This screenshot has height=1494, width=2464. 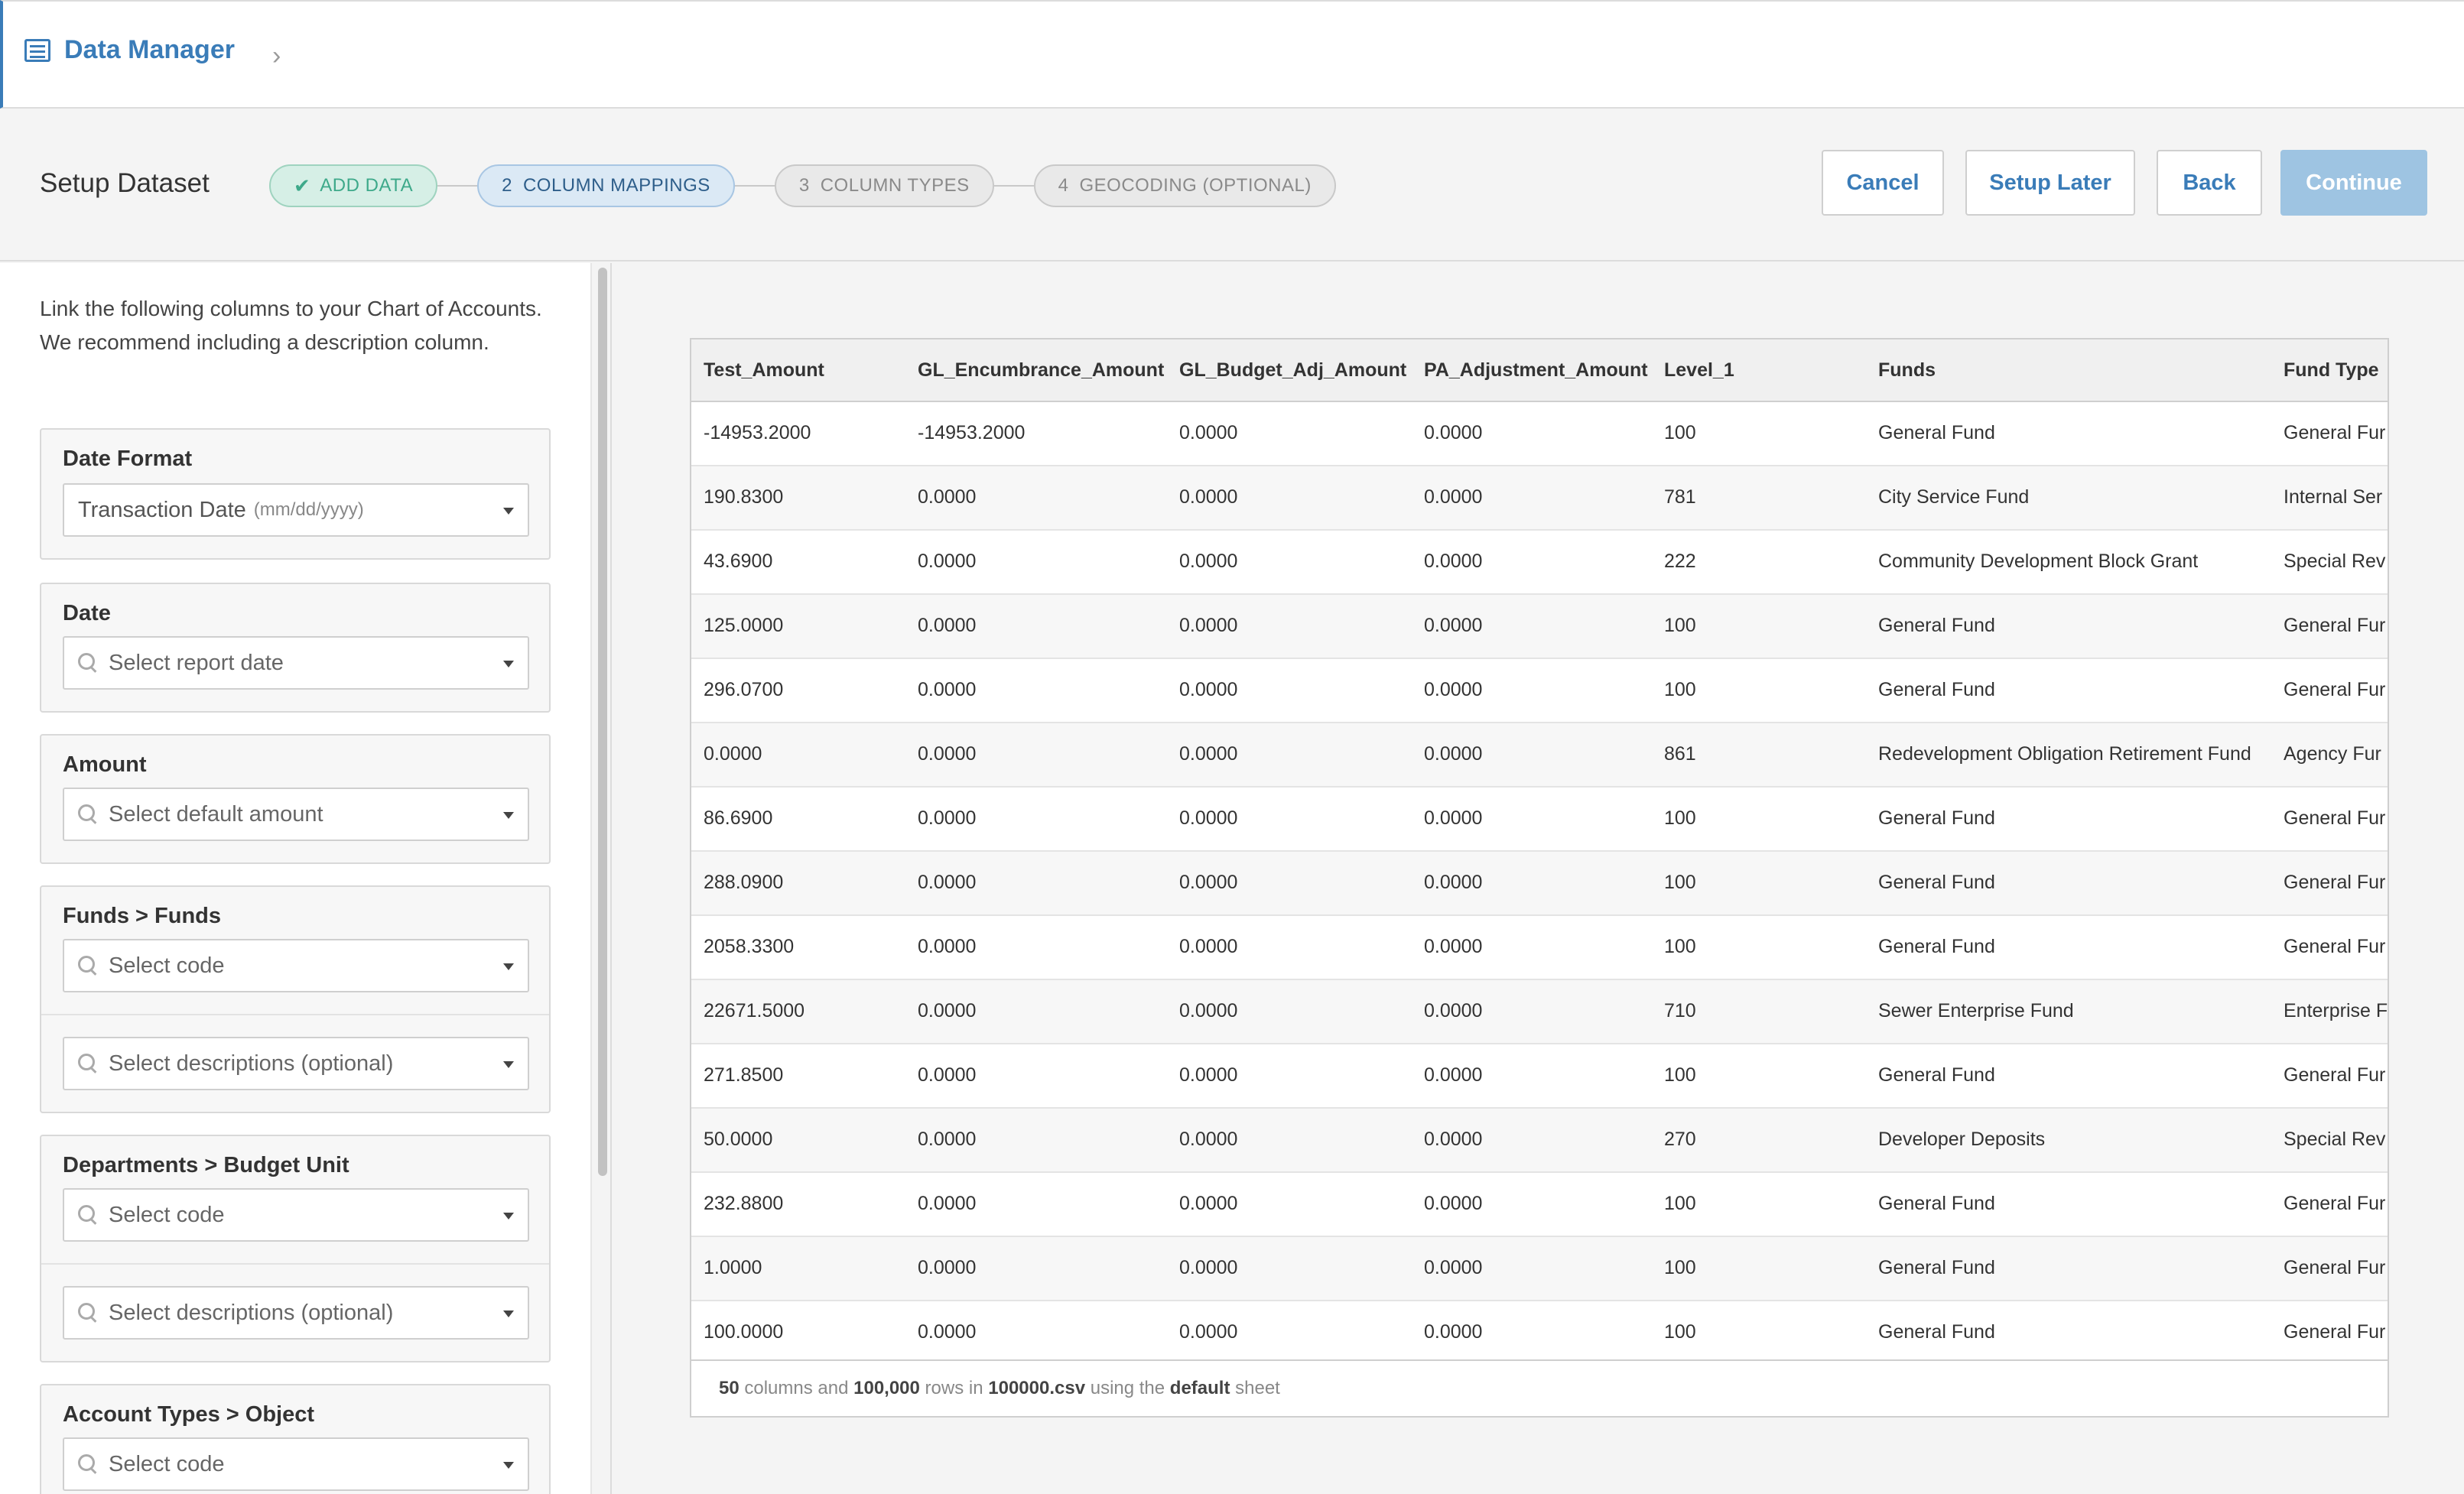 I want to click on monitor-icon, so click(x=37, y=50).